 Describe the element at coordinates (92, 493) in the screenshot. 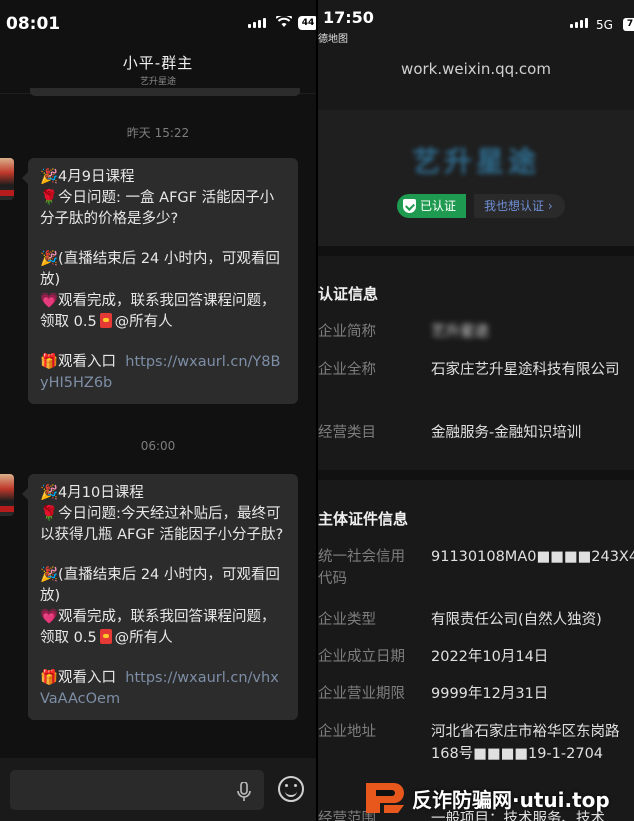

I see `message-line: 🎉4月10日课程` at that location.